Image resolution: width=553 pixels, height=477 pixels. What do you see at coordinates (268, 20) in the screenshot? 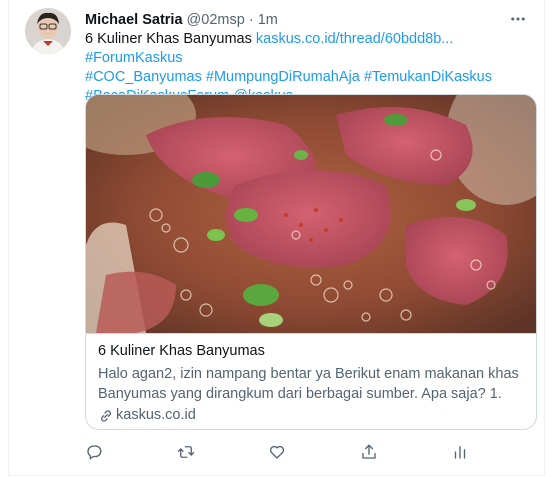
I see `tweet-time: 1m` at bounding box center [268, 20].